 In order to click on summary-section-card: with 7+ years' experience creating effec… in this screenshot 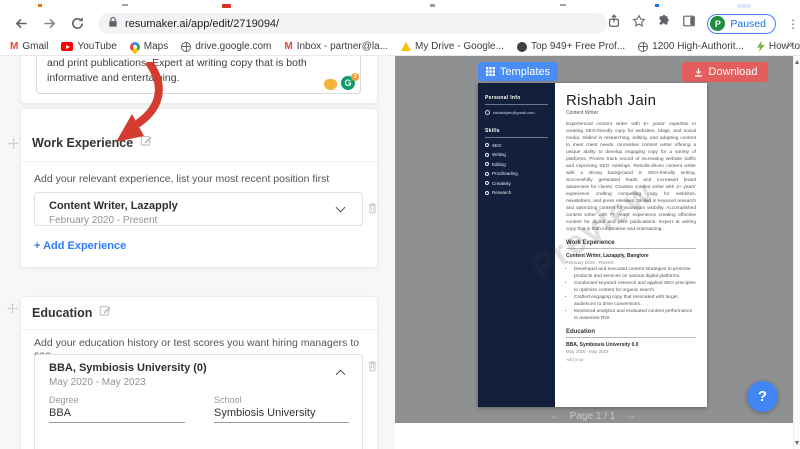, I will do `click(199, 80)`.